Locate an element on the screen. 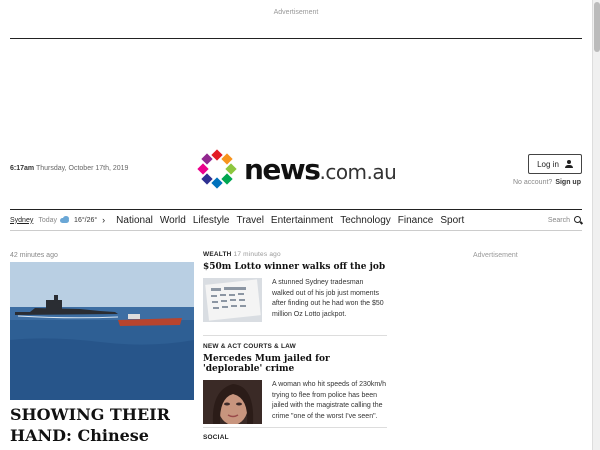 This screenshot has height=450, width=600. search-button: Search is located at coordinates (565, 220).